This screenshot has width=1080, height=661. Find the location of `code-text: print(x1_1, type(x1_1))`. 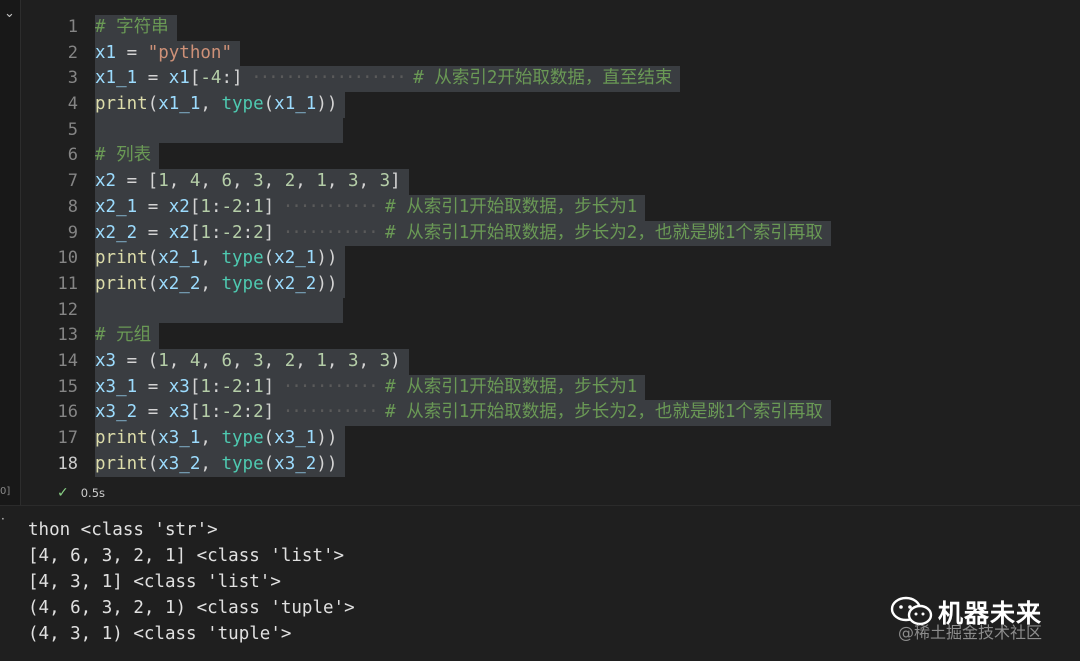

code-text: print(x1_1, type(x1_1)) is located at coordinates (220, 105).